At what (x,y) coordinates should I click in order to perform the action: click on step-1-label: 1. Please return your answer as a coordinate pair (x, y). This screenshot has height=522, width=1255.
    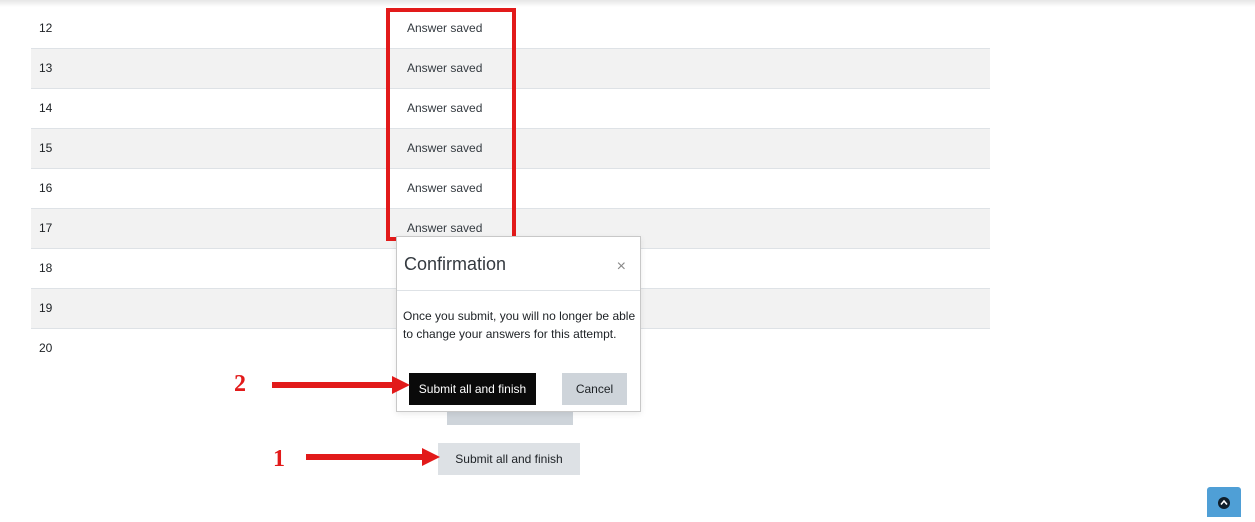
    Looking at the image, I should click on (279, 459).